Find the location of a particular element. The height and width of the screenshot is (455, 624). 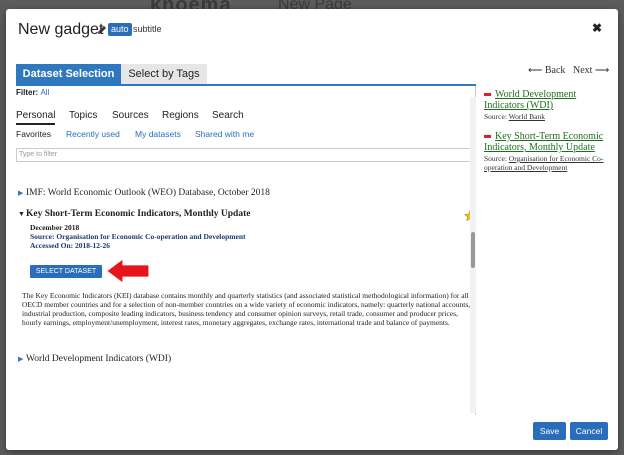

subtab-topics: Topics is located at coordinates (83, 115).